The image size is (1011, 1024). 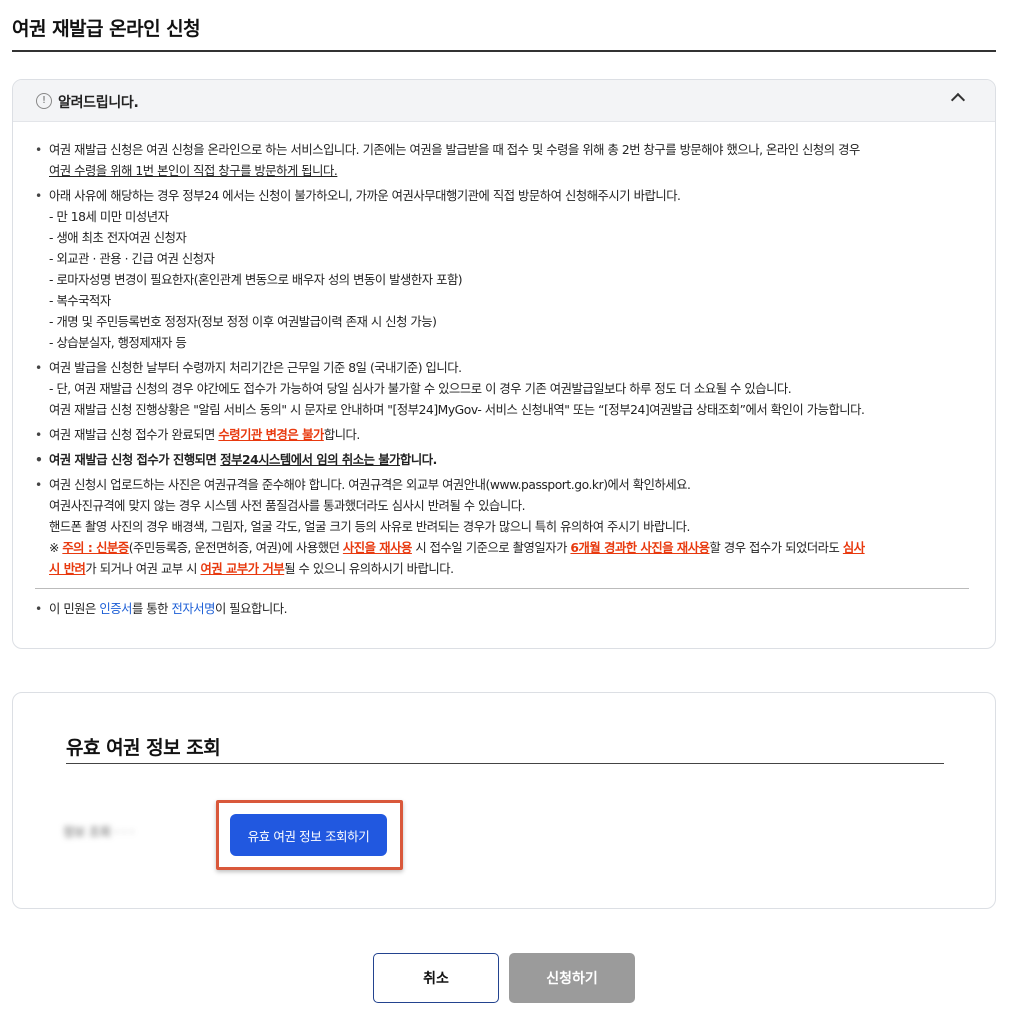 What do you see at coordinates (369, 569) in the screenshot?
I see `notice-text: 될 수 있으니 유의하시기 바랍니다.` at bounding box center [369, 569].